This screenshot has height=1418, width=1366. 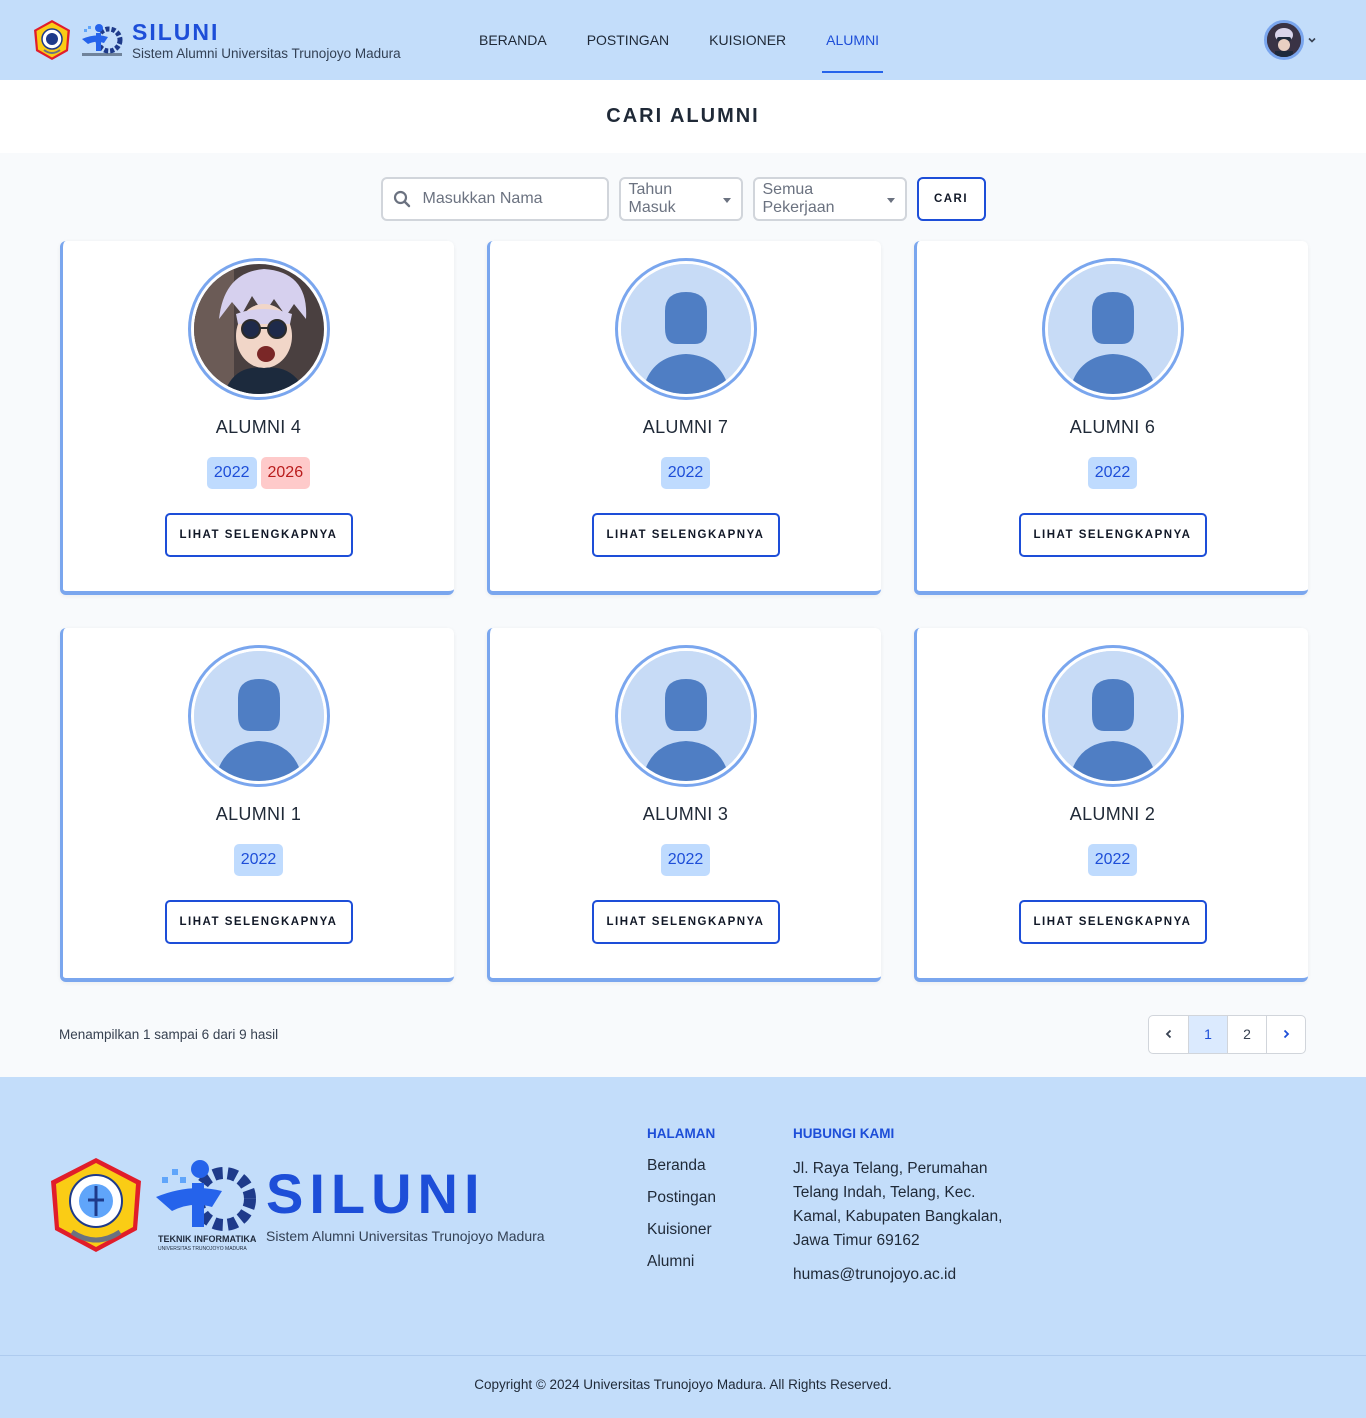 I want to click on nav-beranda: BERANDA, so click(x=513, y=40).